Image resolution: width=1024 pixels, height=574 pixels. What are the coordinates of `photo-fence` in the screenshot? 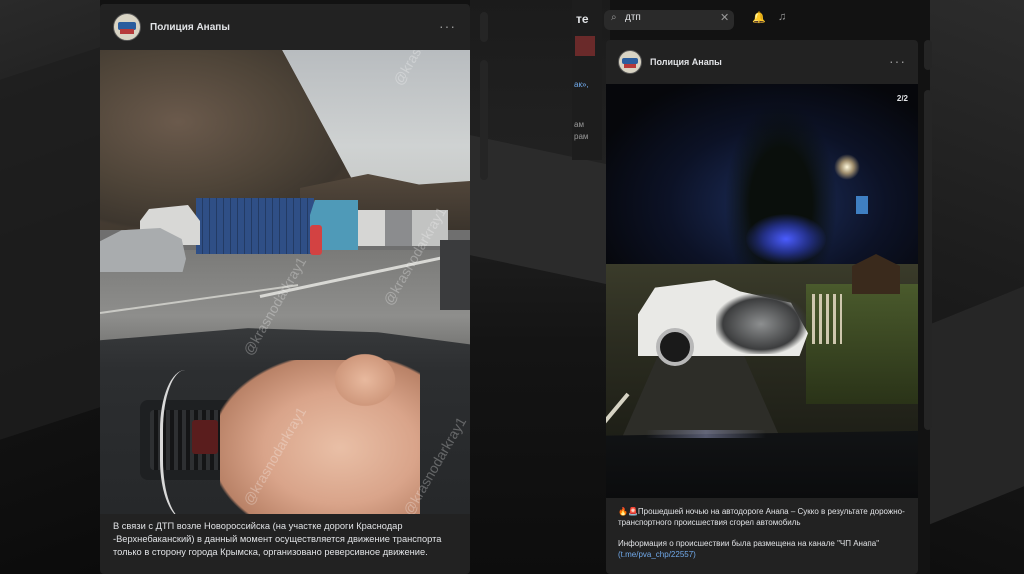 It's located at (827, 319).